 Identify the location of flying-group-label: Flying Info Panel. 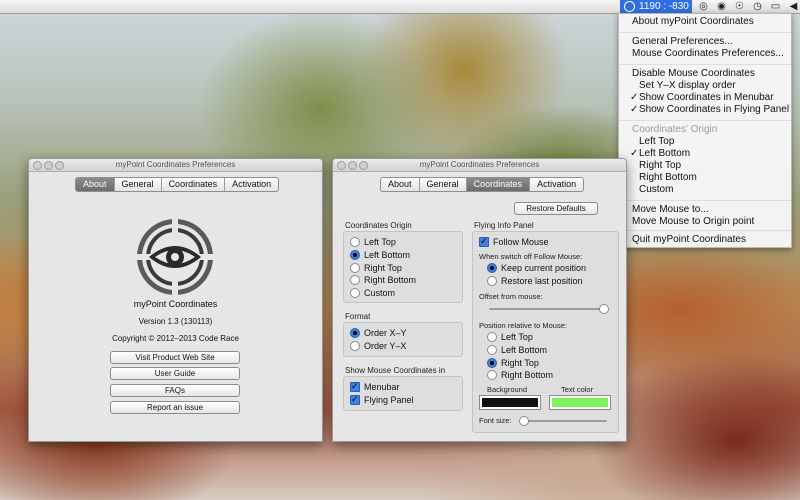
(504, 225).